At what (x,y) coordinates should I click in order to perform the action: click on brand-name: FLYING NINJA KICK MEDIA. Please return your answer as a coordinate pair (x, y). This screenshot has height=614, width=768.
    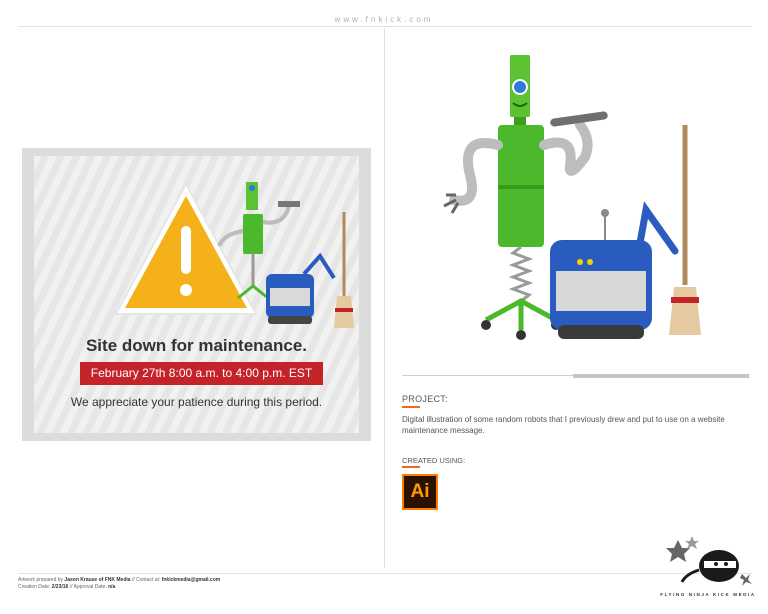
    Looking at the image, I should click on (708, 594).